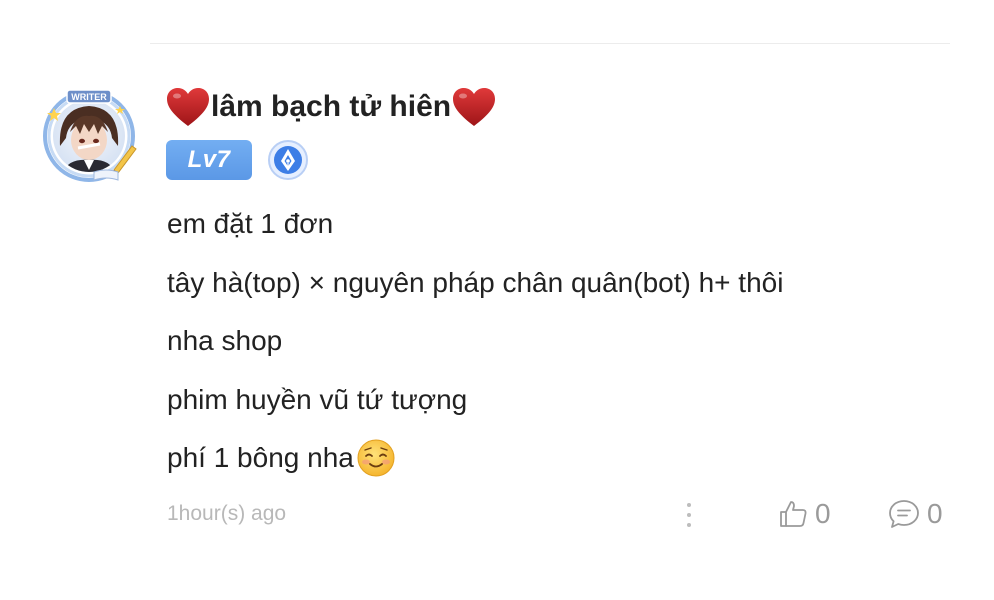  I want to click on avatar-banner-text: WRITER, so click(89, 97).